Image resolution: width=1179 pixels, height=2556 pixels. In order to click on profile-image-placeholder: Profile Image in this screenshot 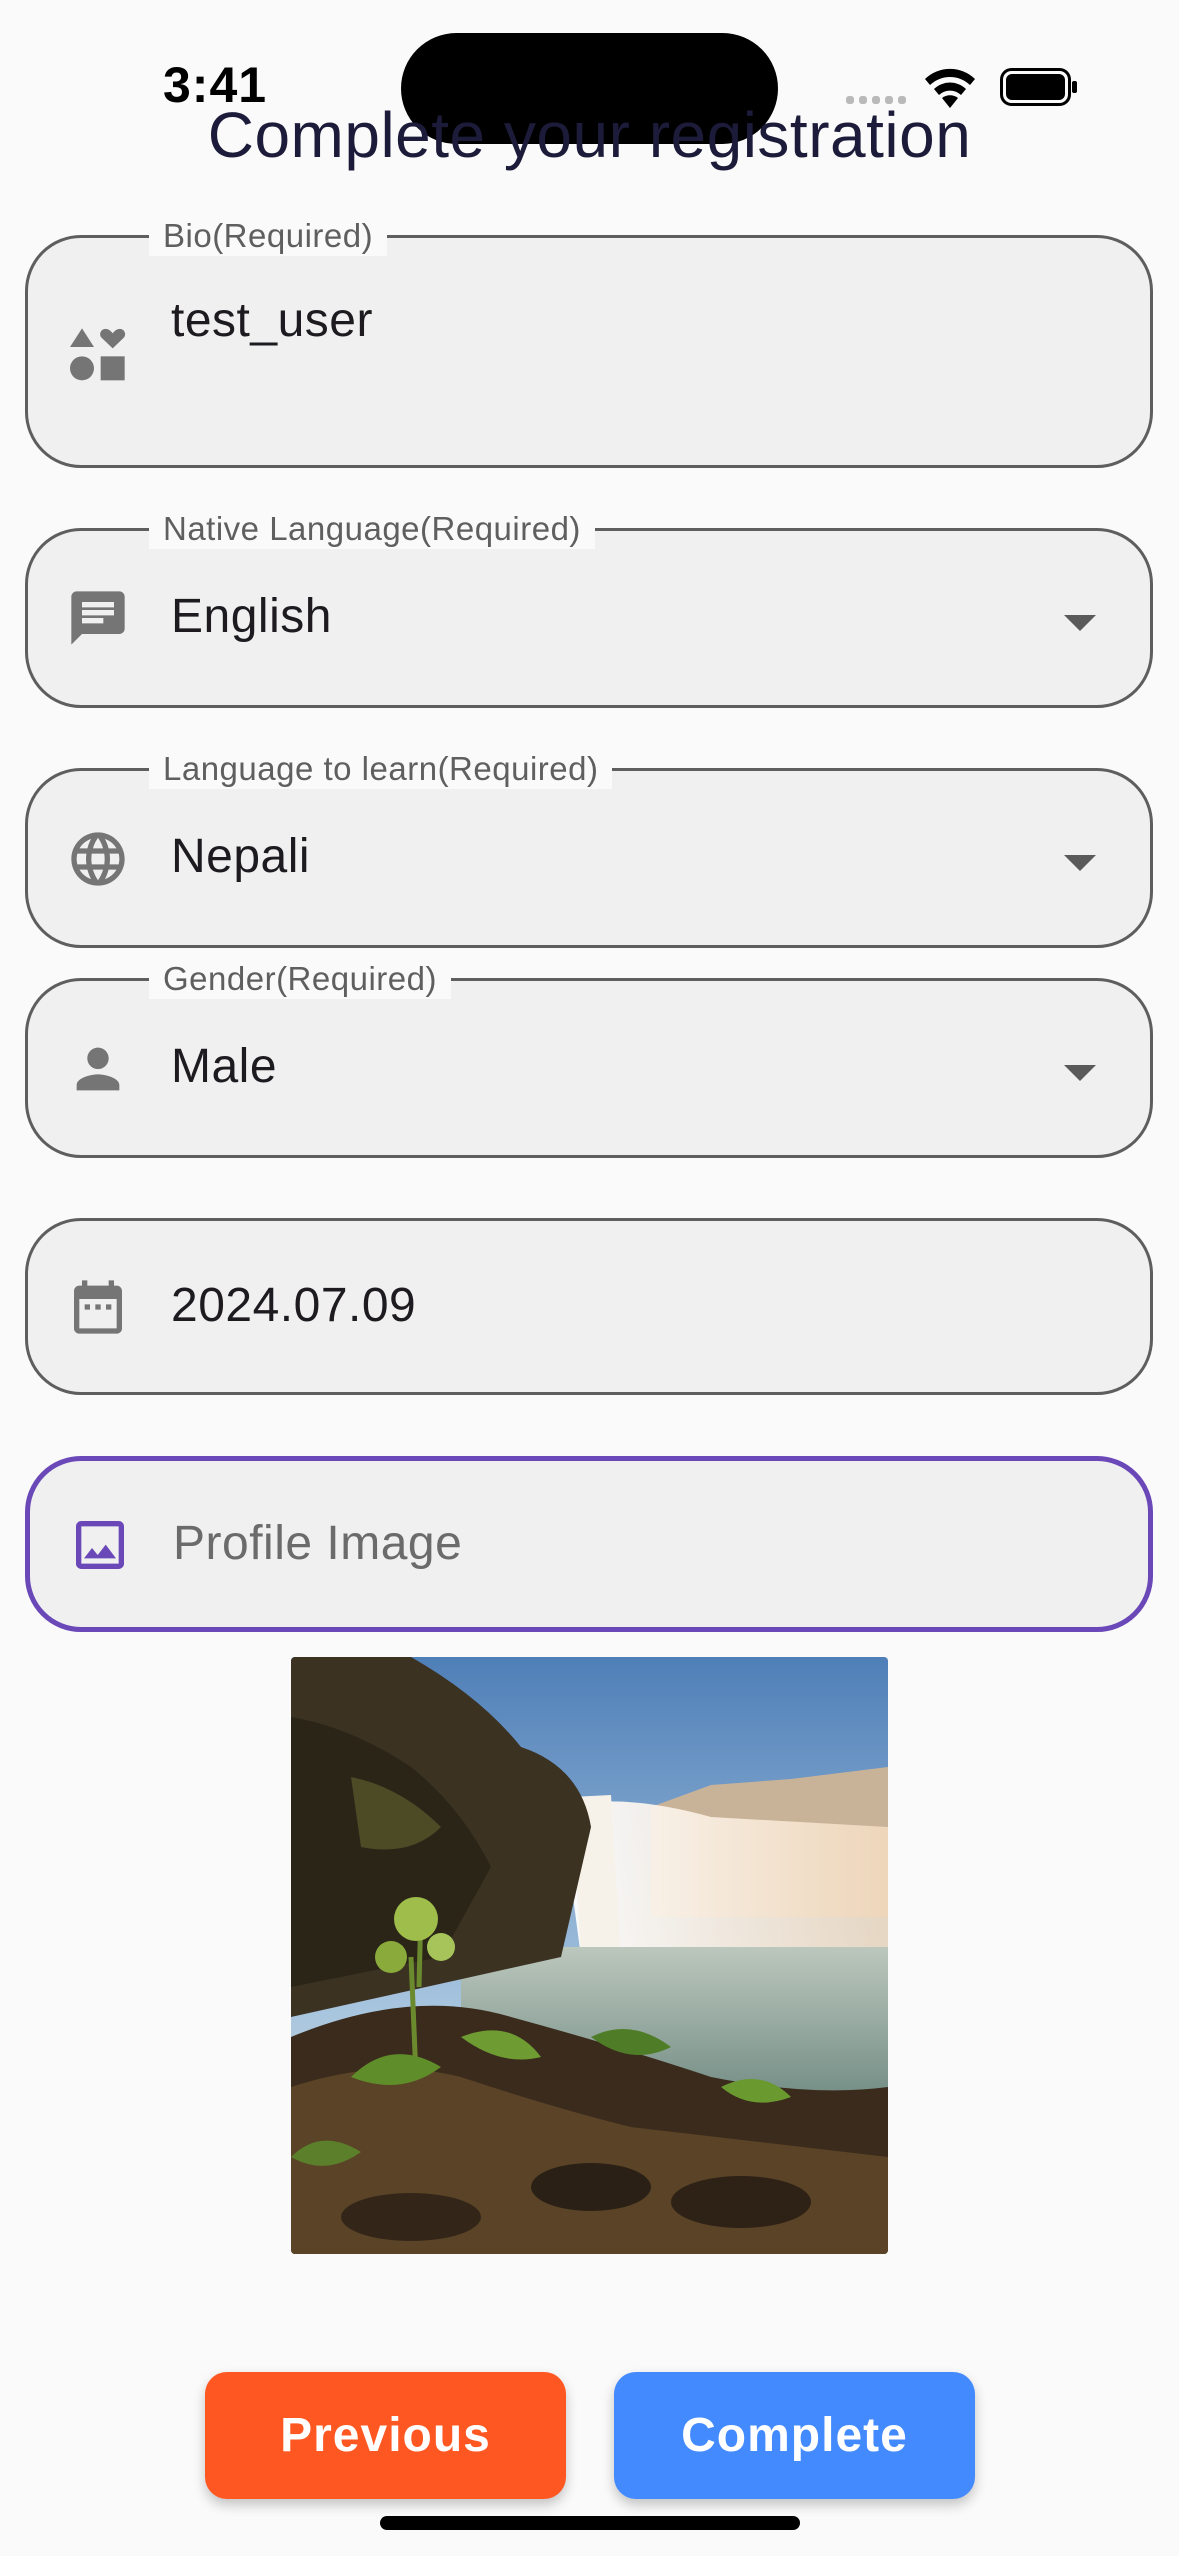, I will do `click(318, 1543)`.